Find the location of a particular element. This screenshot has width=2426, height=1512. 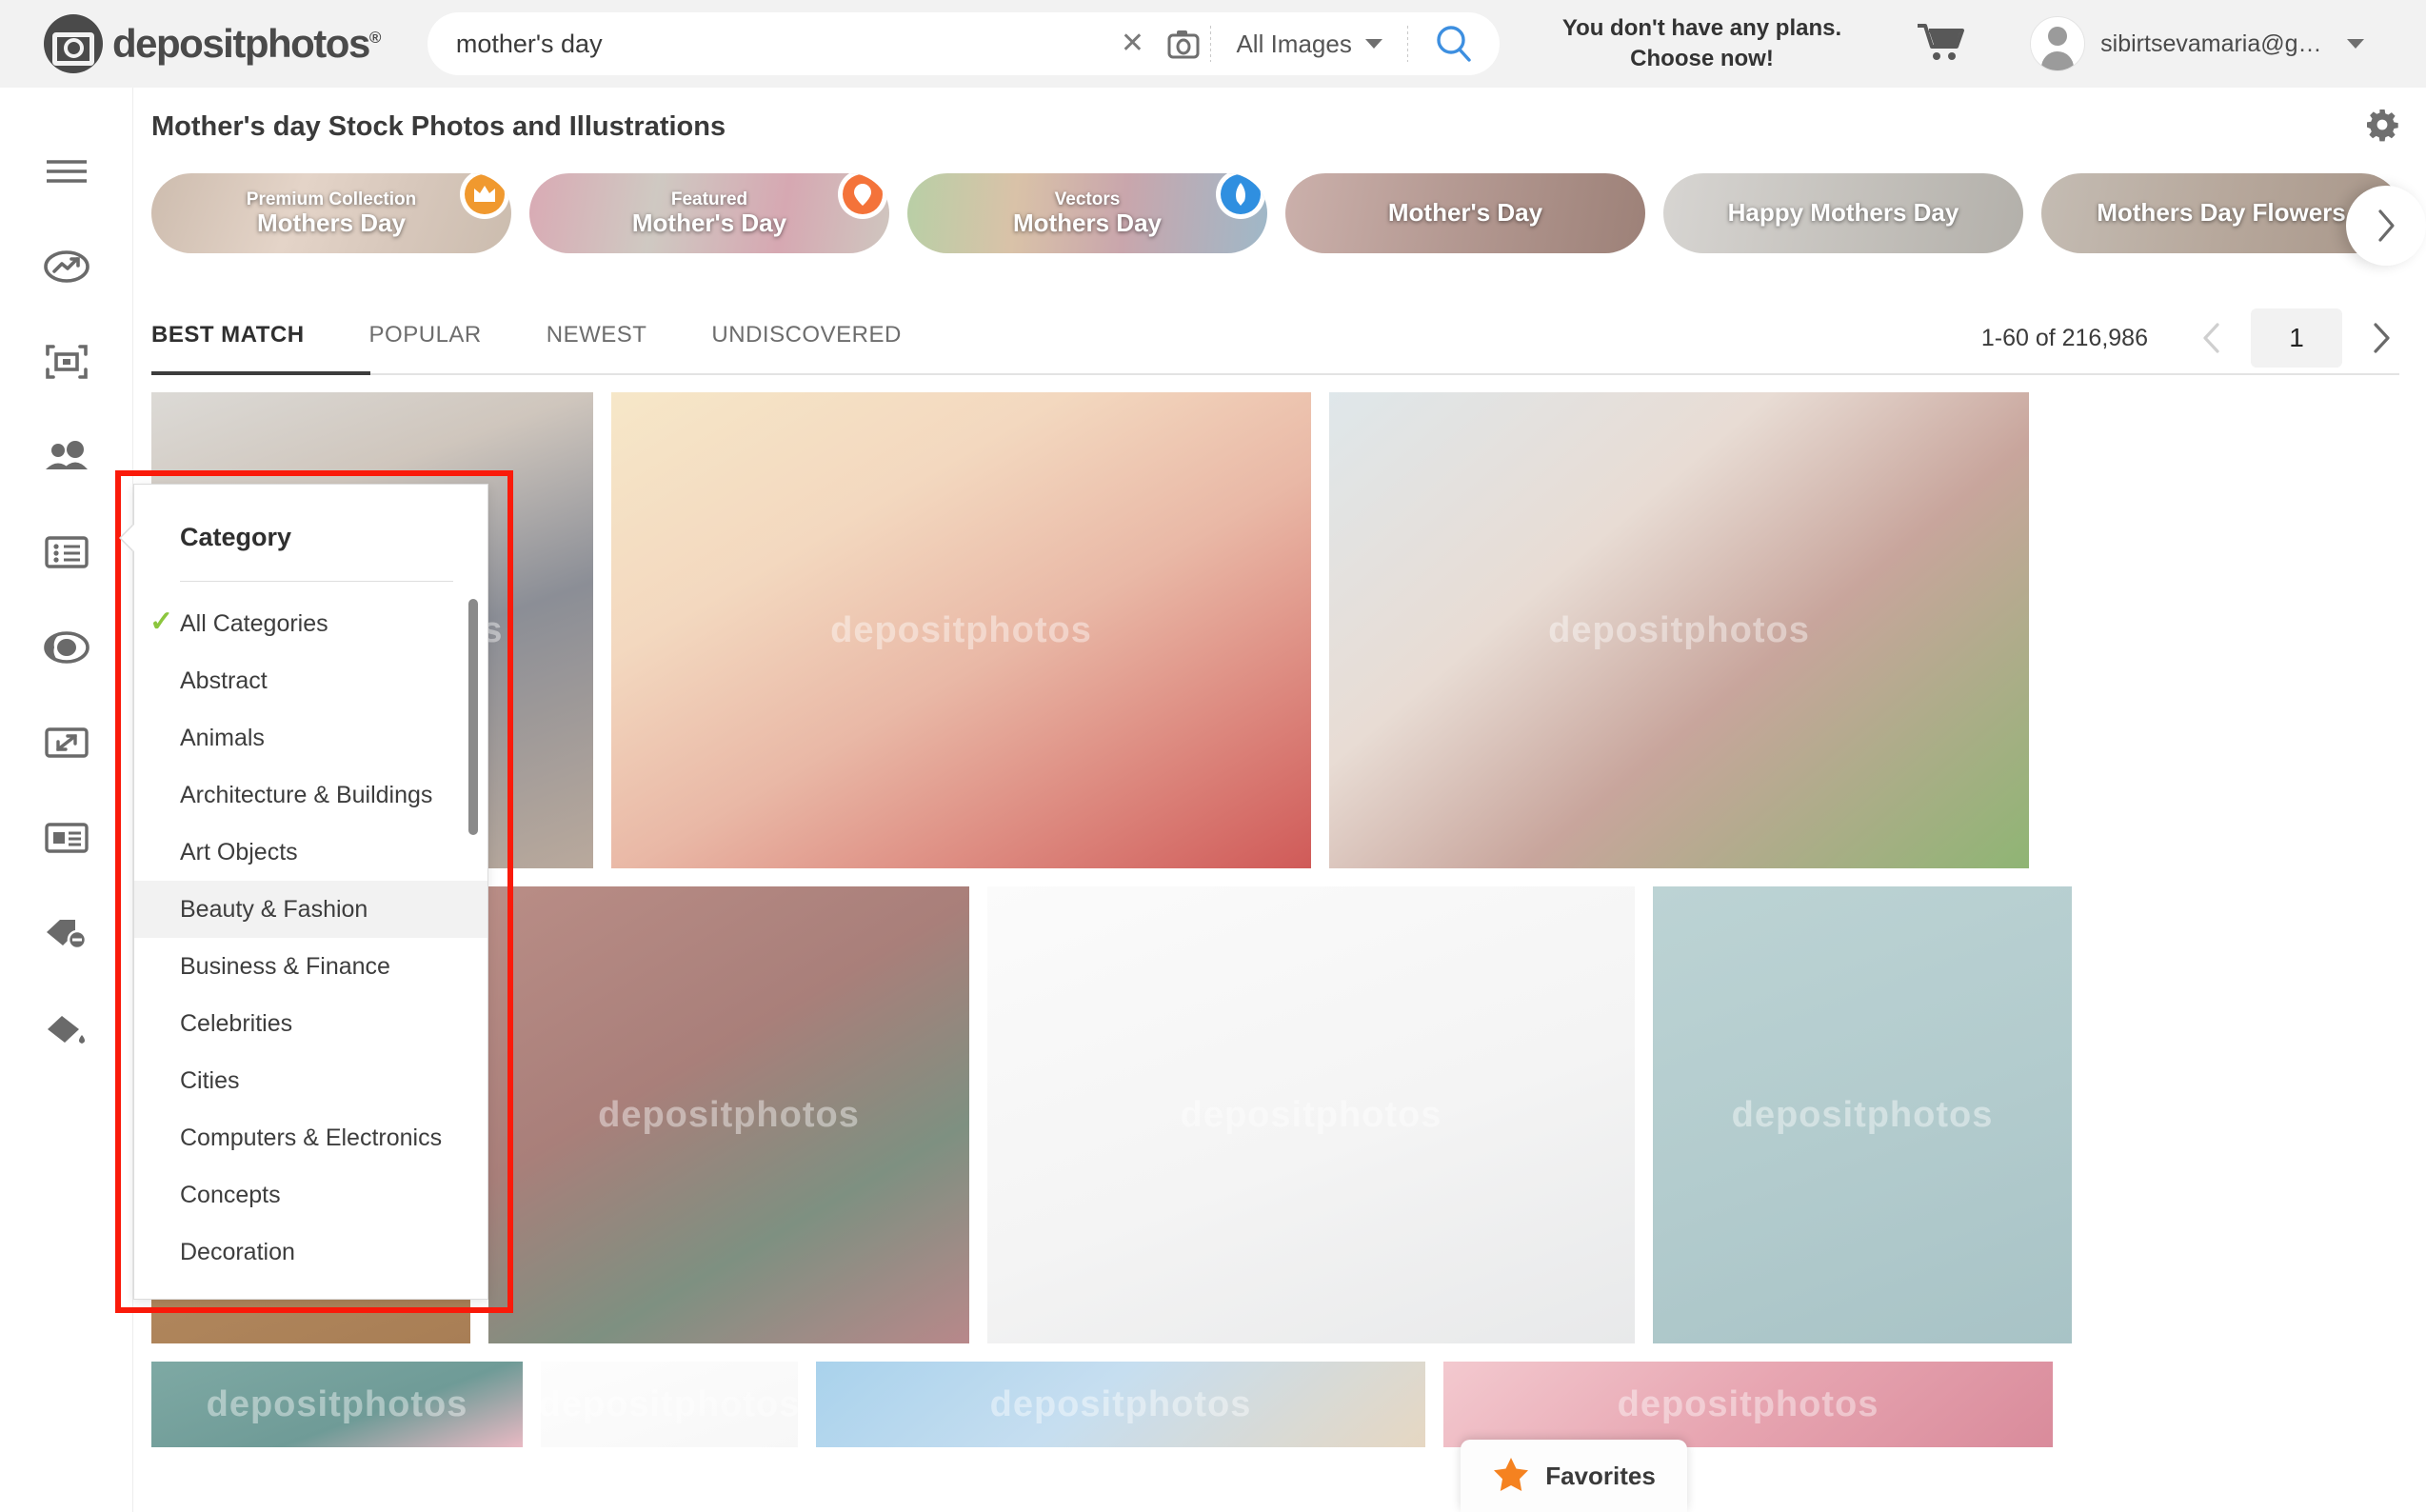

category-item-label: Cities is located at coordinates (210, 1080).